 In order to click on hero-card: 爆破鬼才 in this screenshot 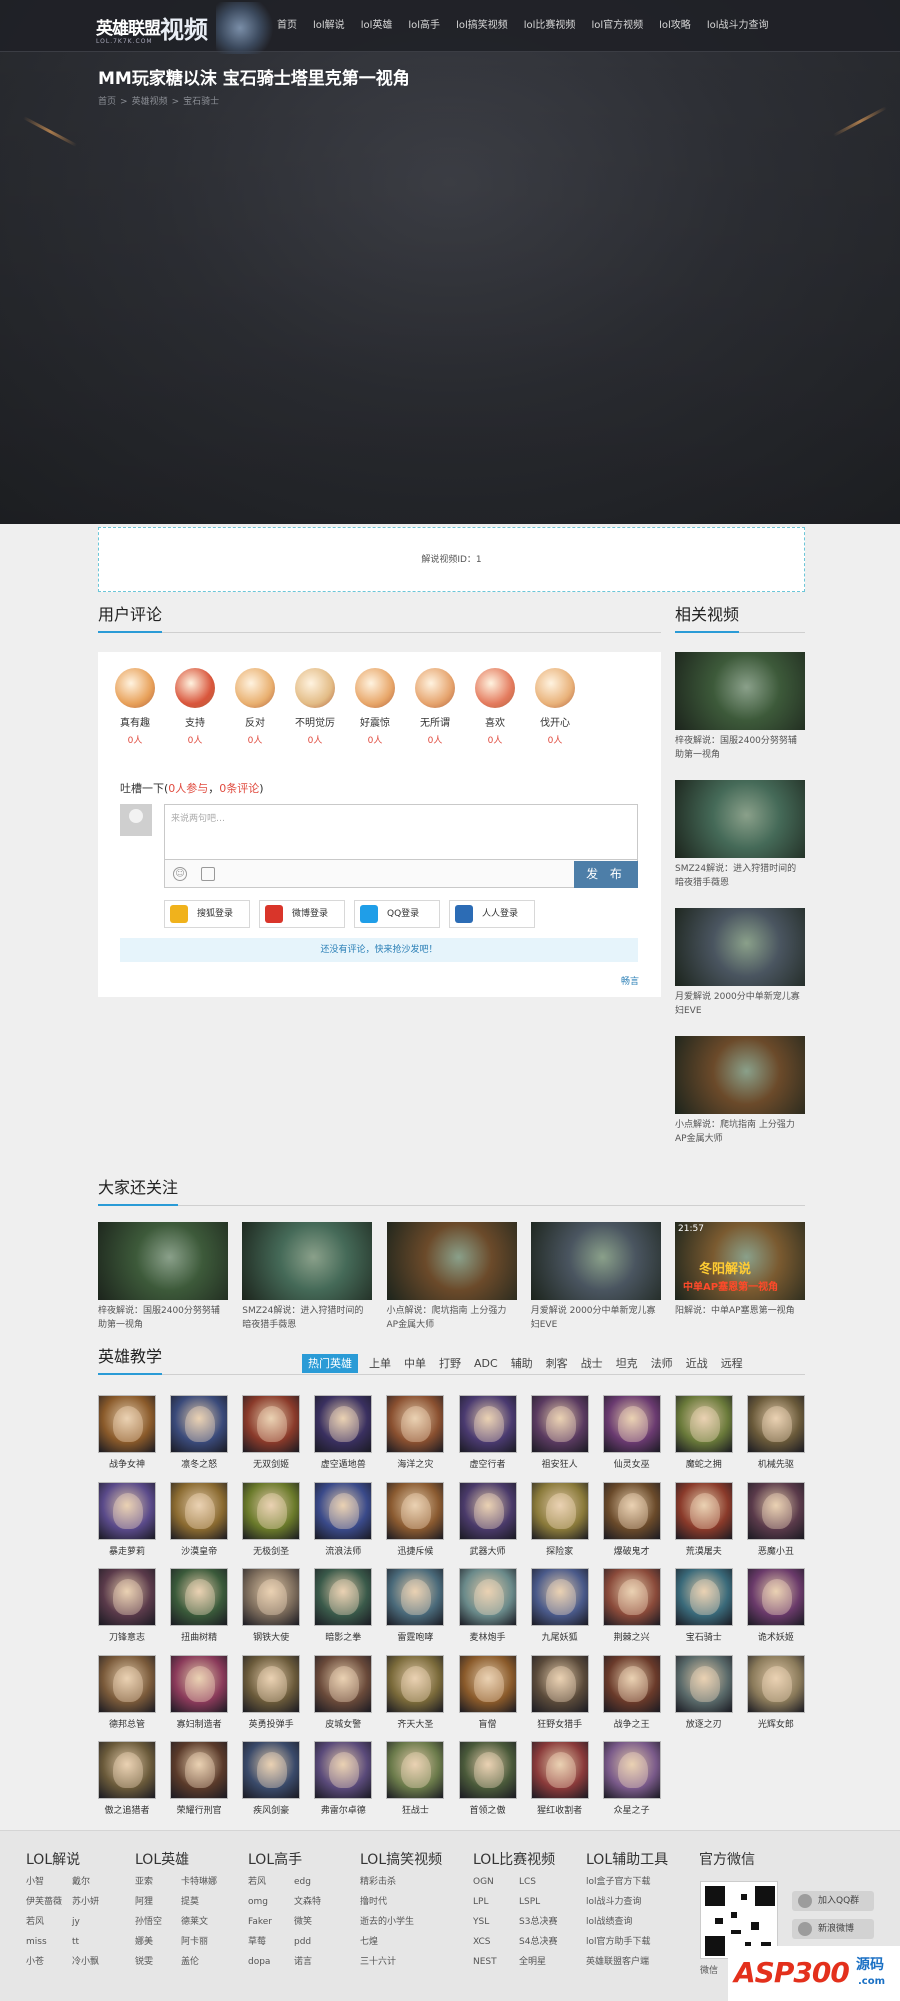, I will do `click(631, 1519)`.